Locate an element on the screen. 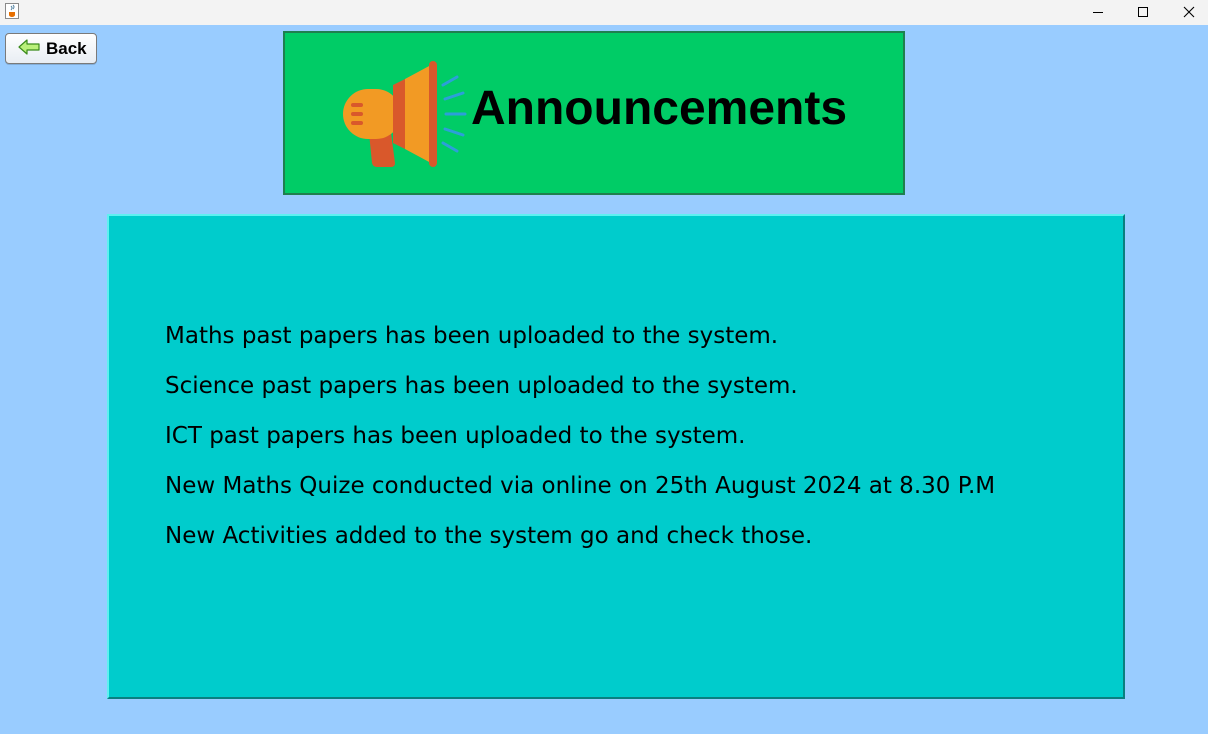  maximize-button is located at coordinates (1143, 12).